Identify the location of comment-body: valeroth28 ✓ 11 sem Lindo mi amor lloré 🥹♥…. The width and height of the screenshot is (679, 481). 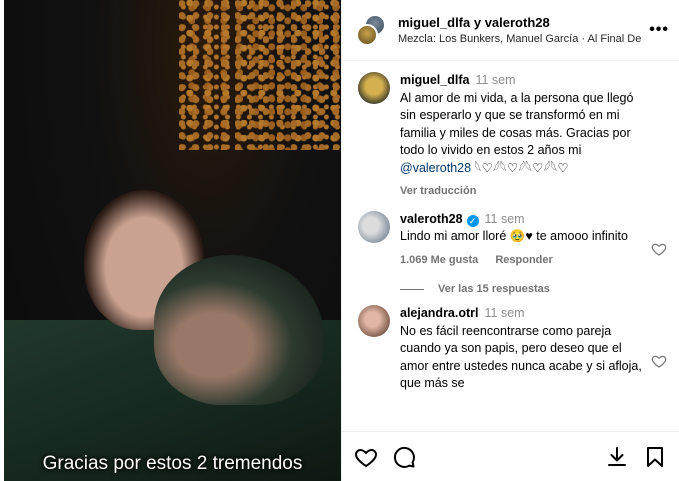
(533, 240).